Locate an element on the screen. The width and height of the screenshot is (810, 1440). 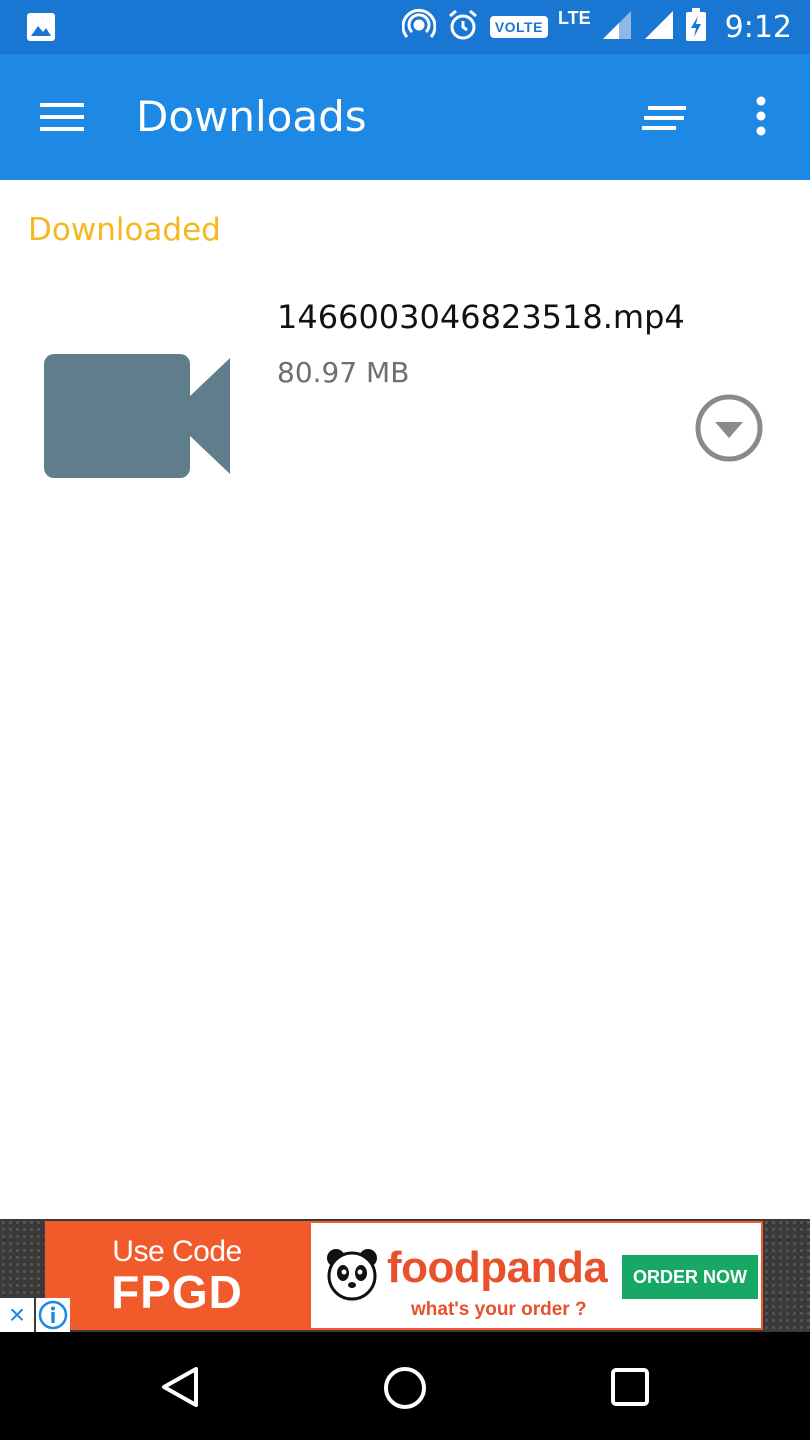
dropdown-circle-icon is located at coordinates (729, 428).